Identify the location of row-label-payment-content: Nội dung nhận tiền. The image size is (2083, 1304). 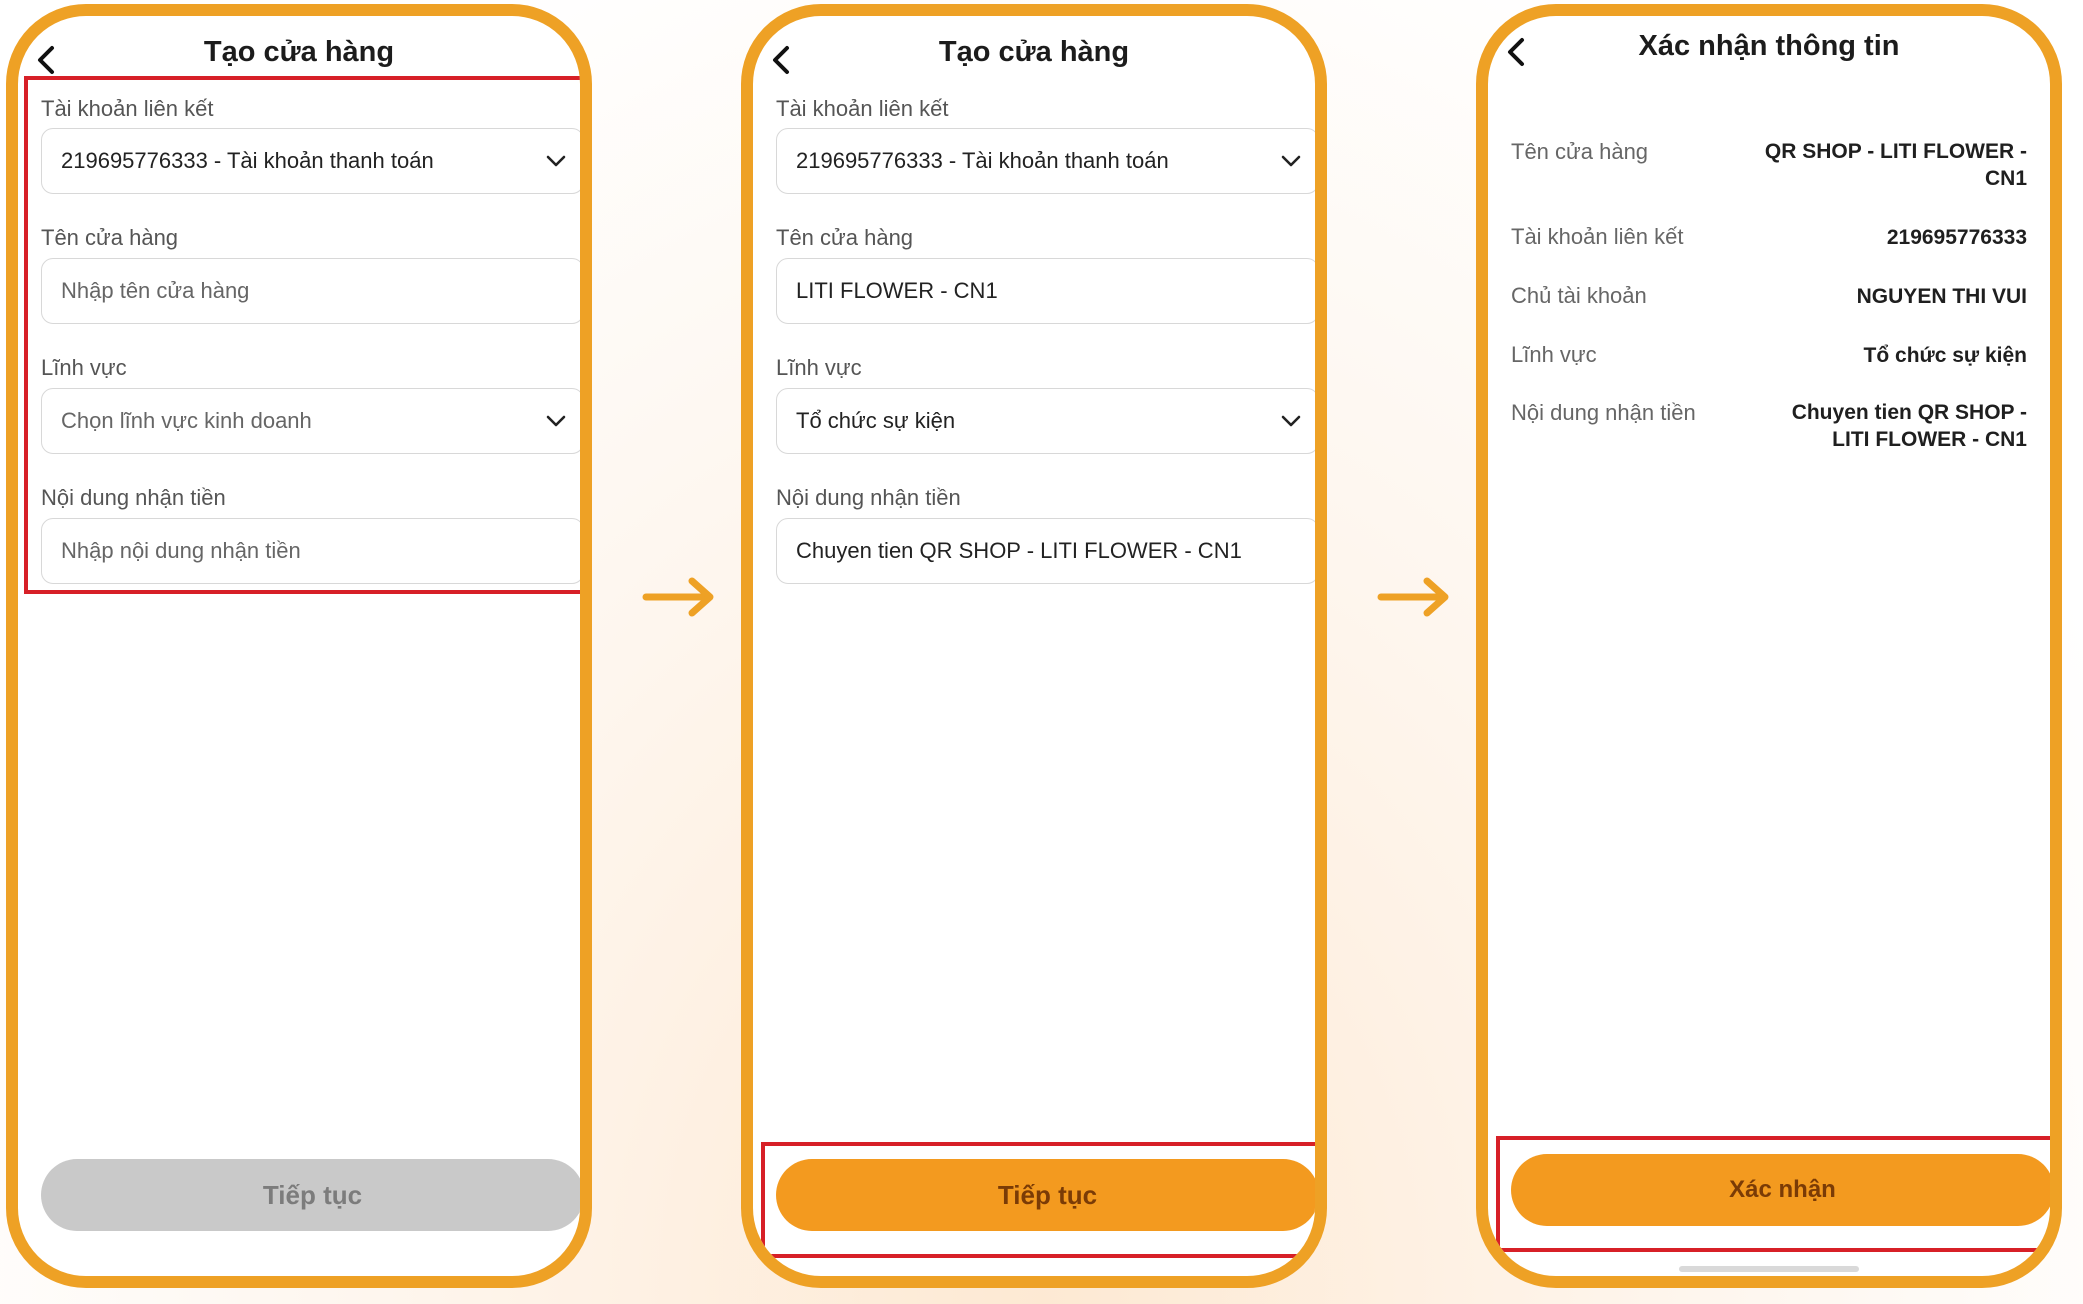
(1603, 412).